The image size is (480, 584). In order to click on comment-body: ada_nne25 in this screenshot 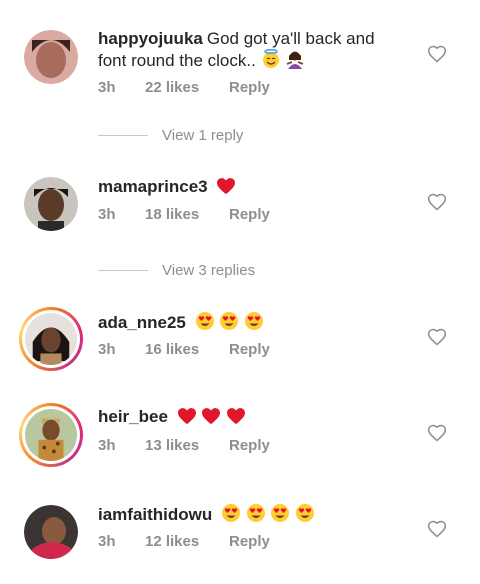, I will do `click(248, 322)`.